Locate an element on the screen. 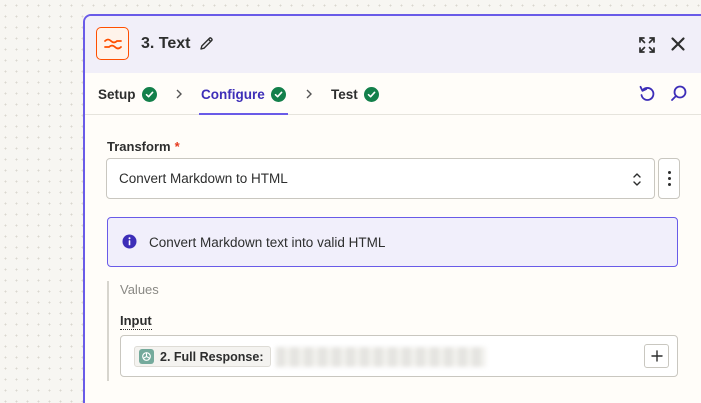 The image size is (701, 403). tab-configure: Configure is located at coordinates (243, 94).